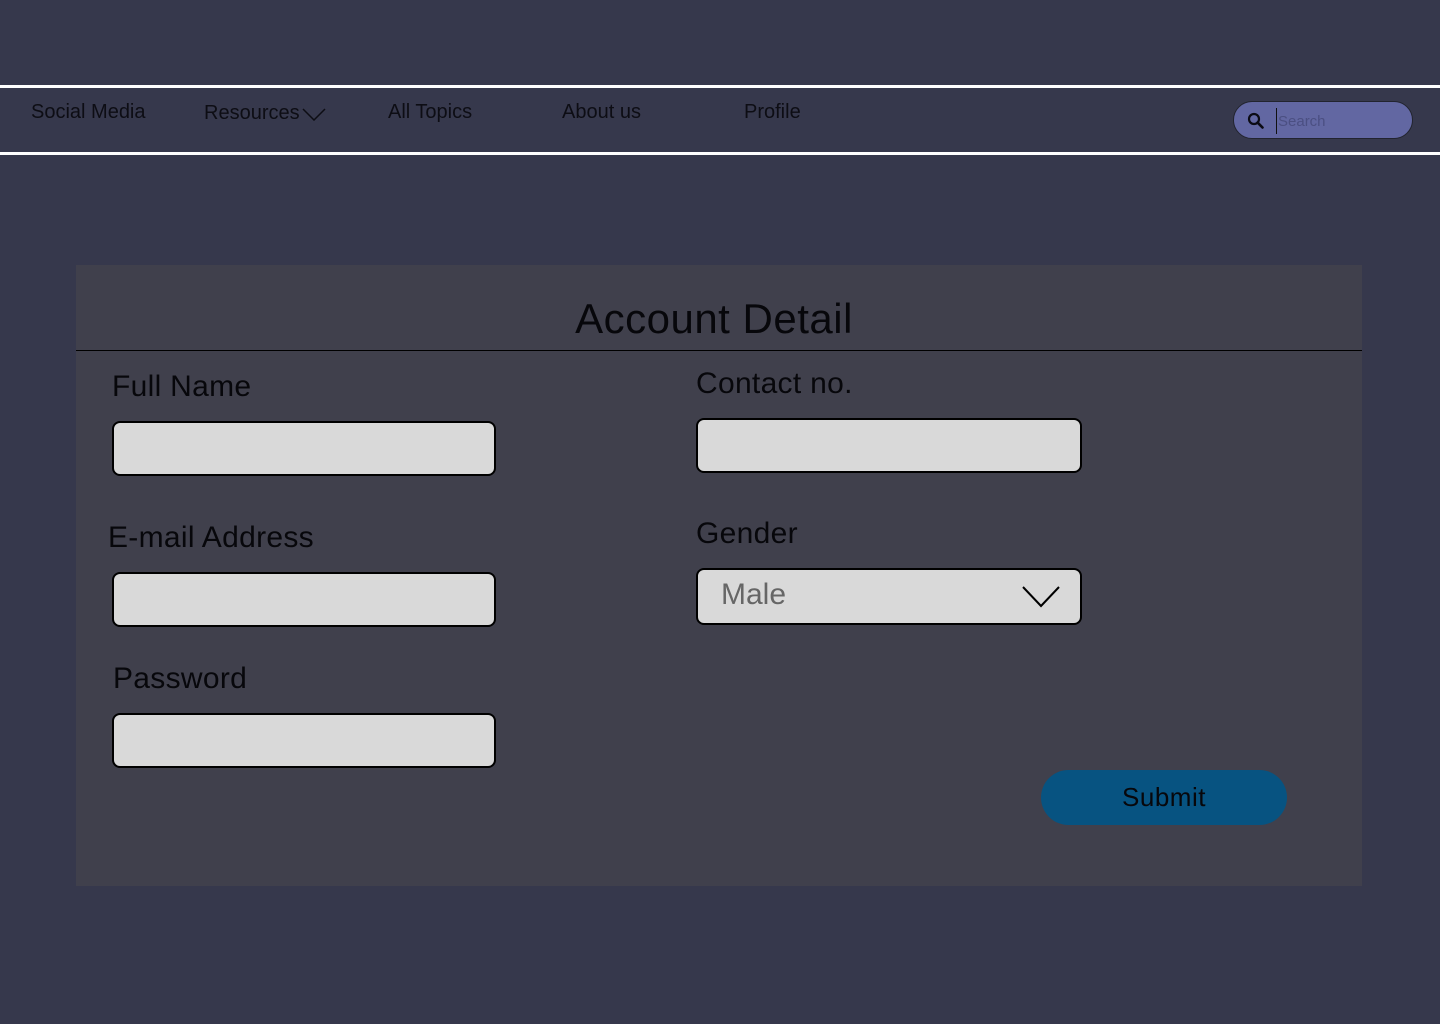 The image size is (1440, 1024). I want to click on password-label: Password, so click(180, 678).